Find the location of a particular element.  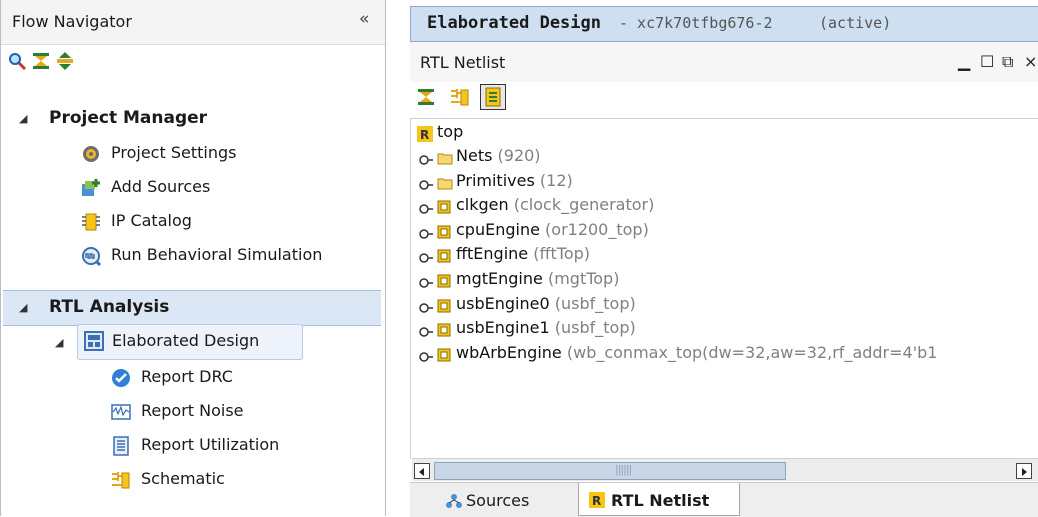

horizontal-scrollbar: |||||| is located at coordinates (725, 469).